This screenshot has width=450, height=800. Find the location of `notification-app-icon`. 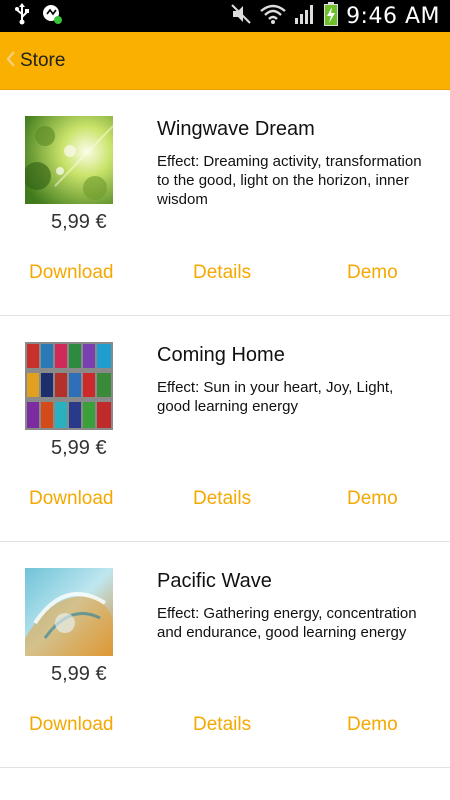

notification-app-icon is located at coordinates (52, 16).